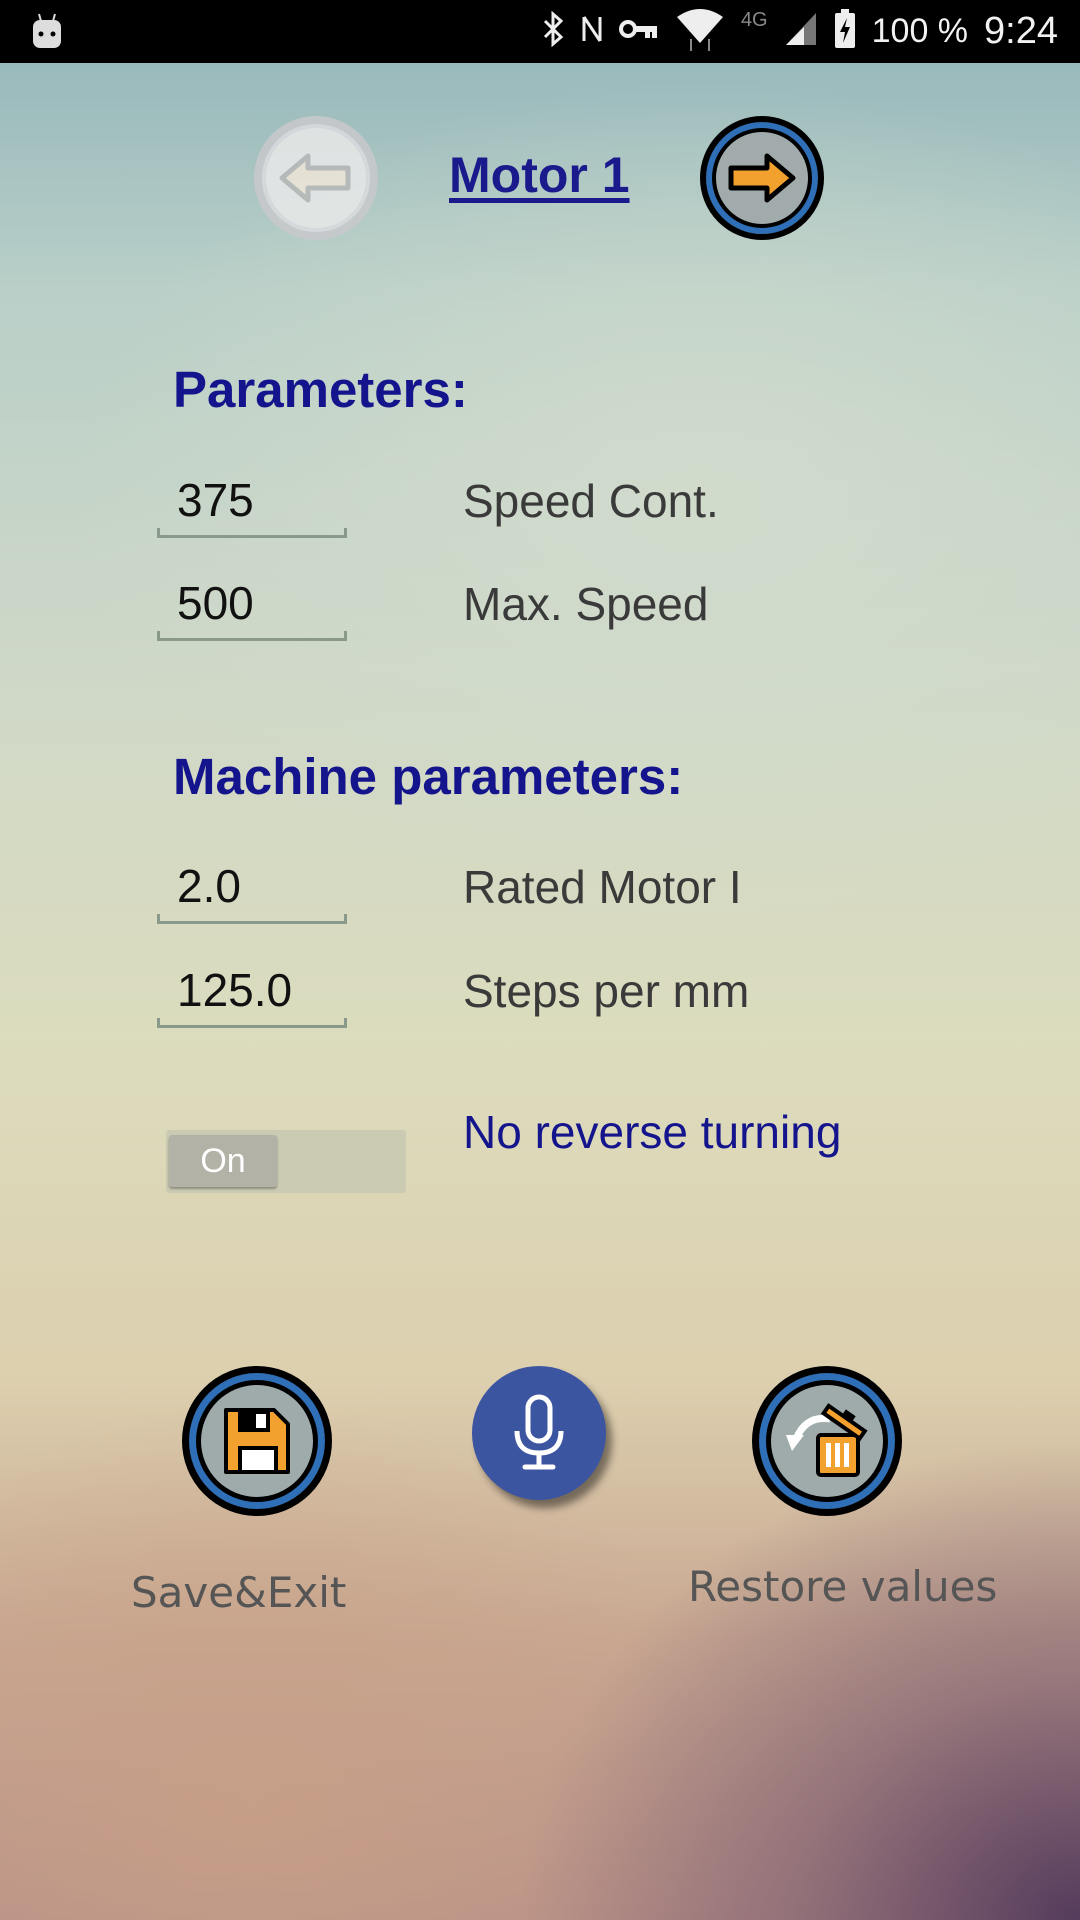 The height and width of the screenshot is (1920, 1080). What do you see at coordinates (257, 990) in the screenshot?
I see `steps-per-mm-input` at bounding box center [257, 990].